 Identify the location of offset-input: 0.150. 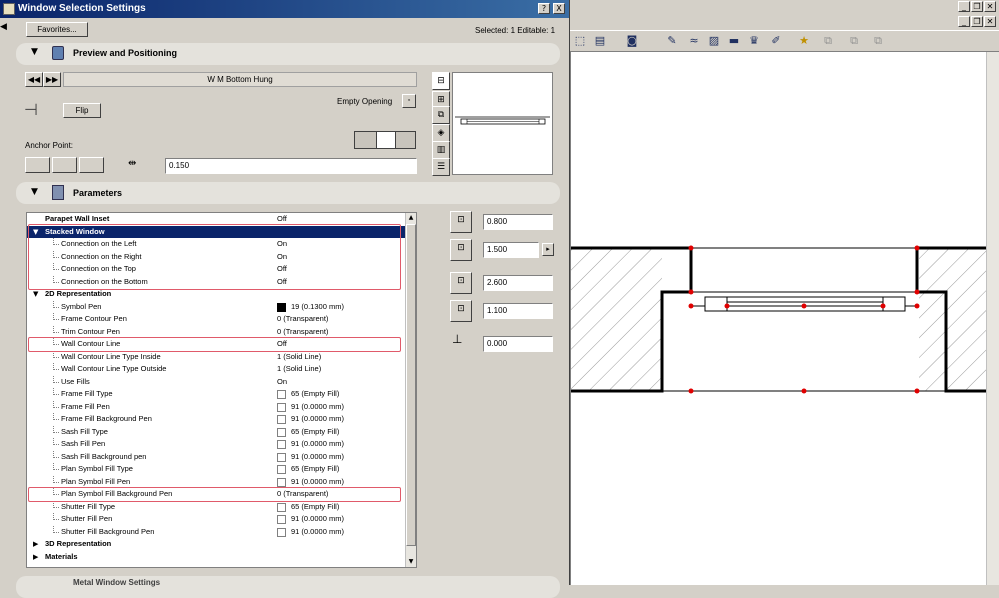
(291, 166).